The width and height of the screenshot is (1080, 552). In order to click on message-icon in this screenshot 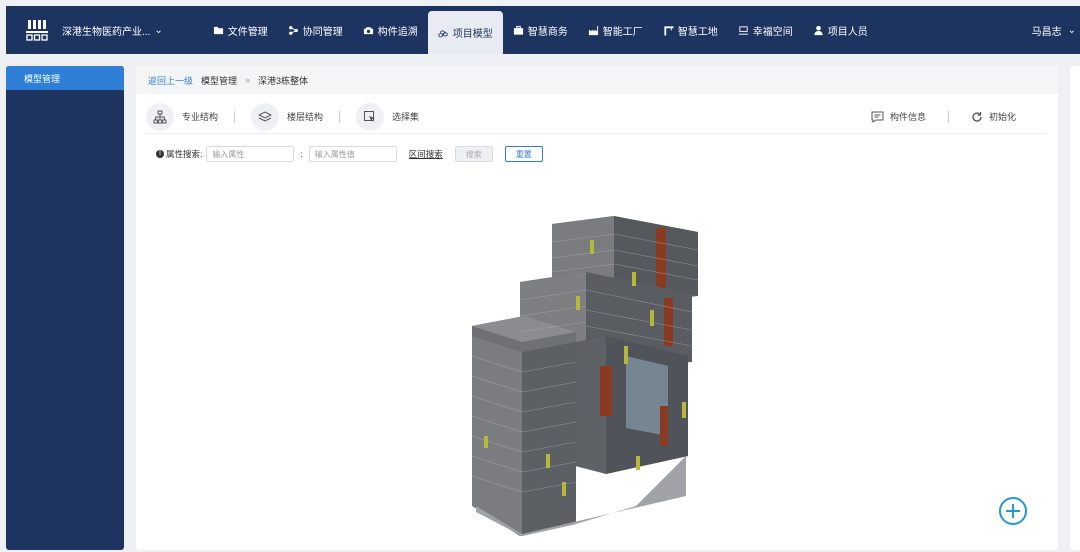, I will do `click(877, 117)`.